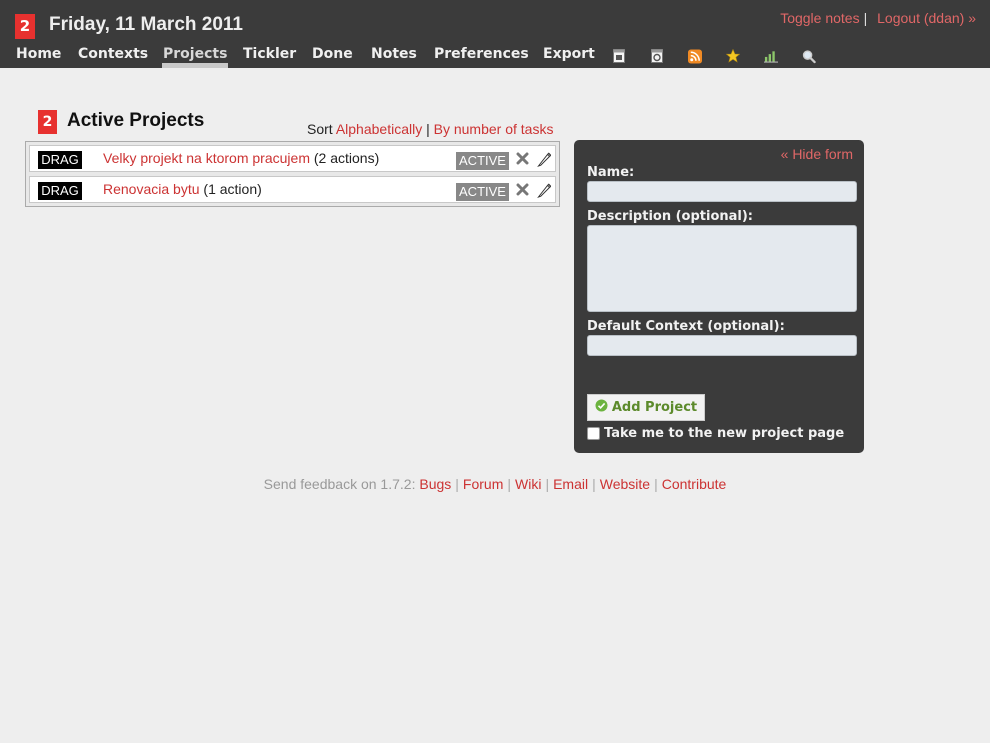  I want to click on star-icon, so click(733, 56).